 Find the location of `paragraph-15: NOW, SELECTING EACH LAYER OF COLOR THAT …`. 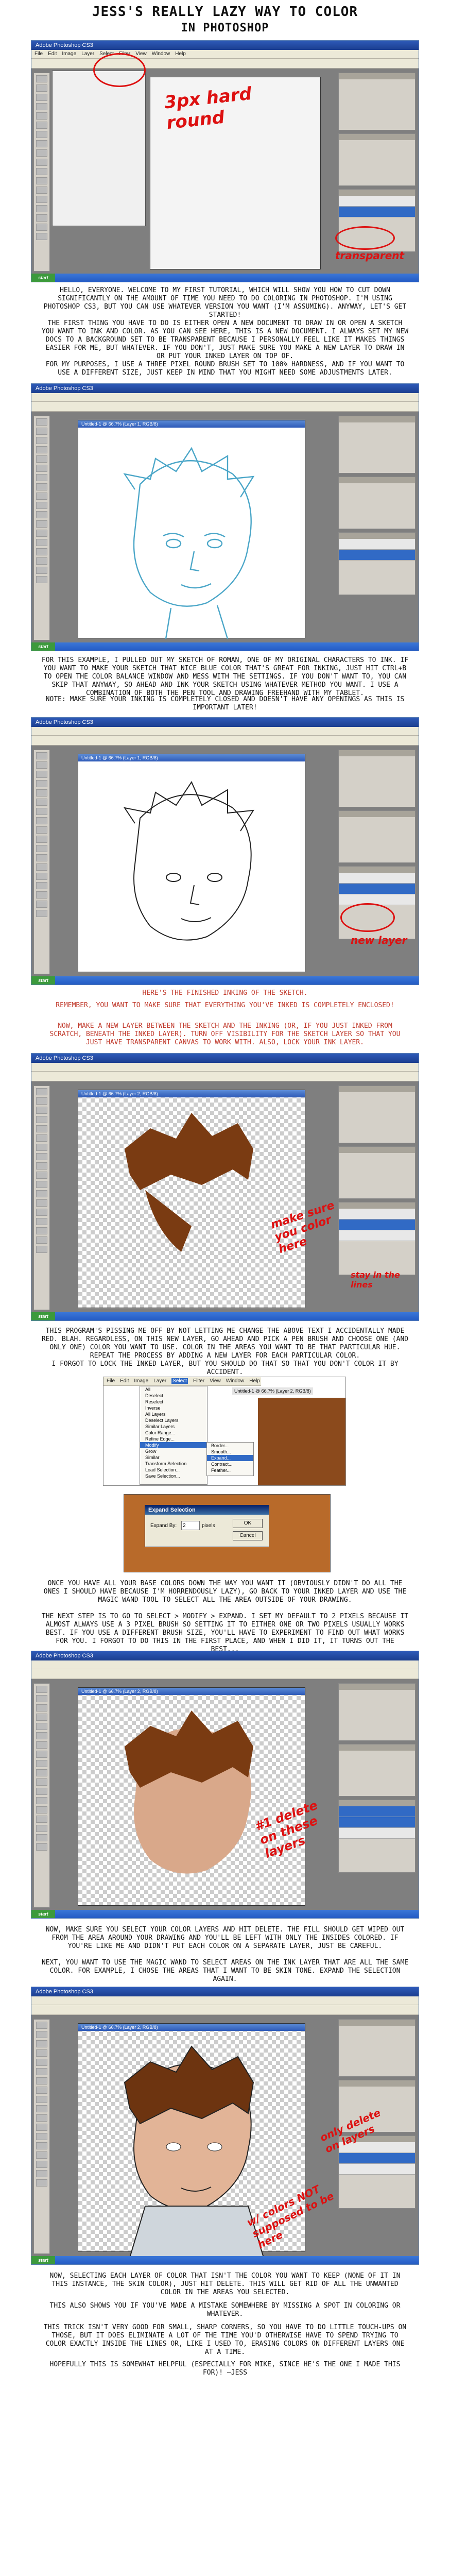

paragraph-15: NOW, SELECTING EACH LAYER OF COLOR THAT … is located at coordinates (227, 2284).